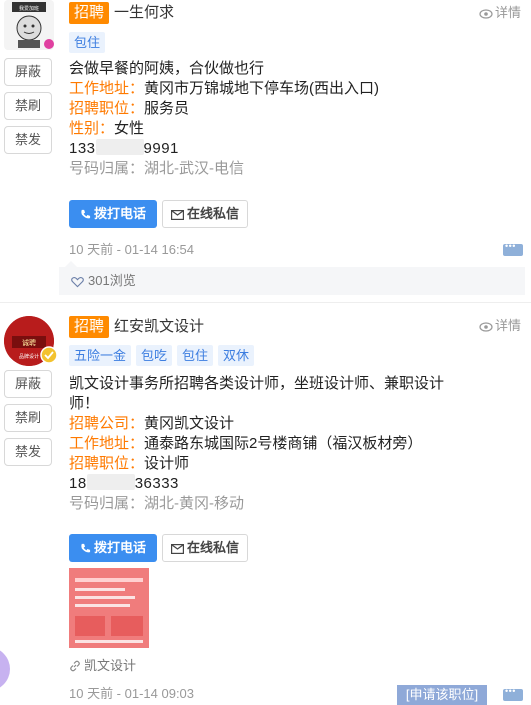 This screenshot has width=531, height=705. What do you see at coordinates (296, 149) in the screenshot?
I see `phone-number: 133 9991` at bounding box center [296, 149].